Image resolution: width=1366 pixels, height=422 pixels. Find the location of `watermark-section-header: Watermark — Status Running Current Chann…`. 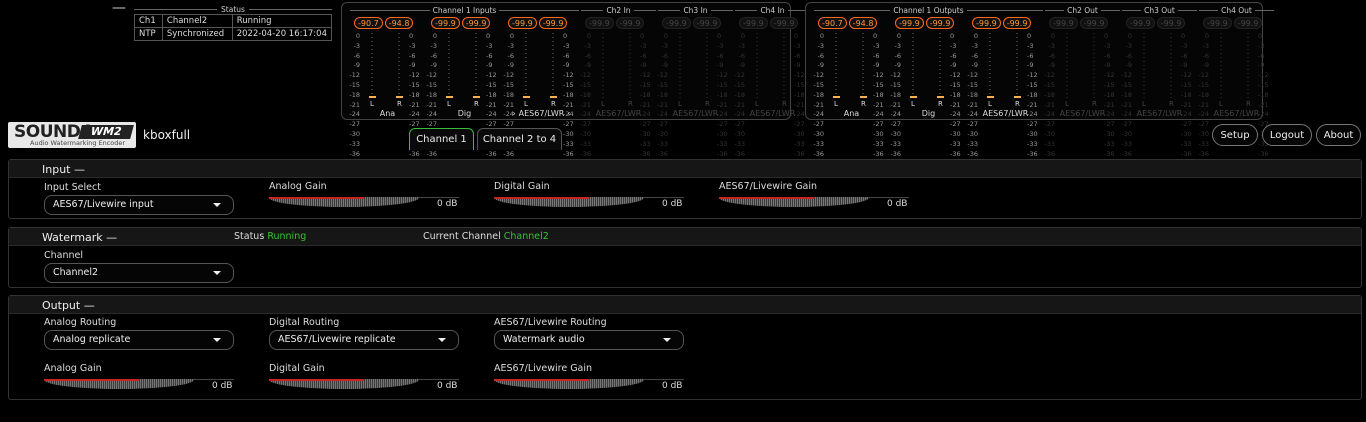

watermark-section-header: Watermark — Status Running Current Chann… is located at coordinates (685, 237).